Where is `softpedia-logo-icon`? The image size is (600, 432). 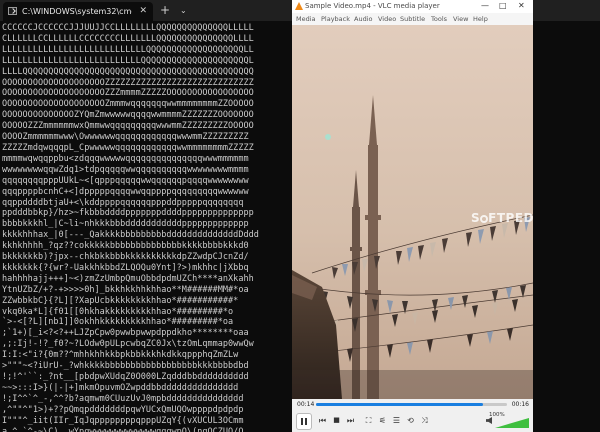
softpedia-logo-icon is located at coordinates (484, 219).